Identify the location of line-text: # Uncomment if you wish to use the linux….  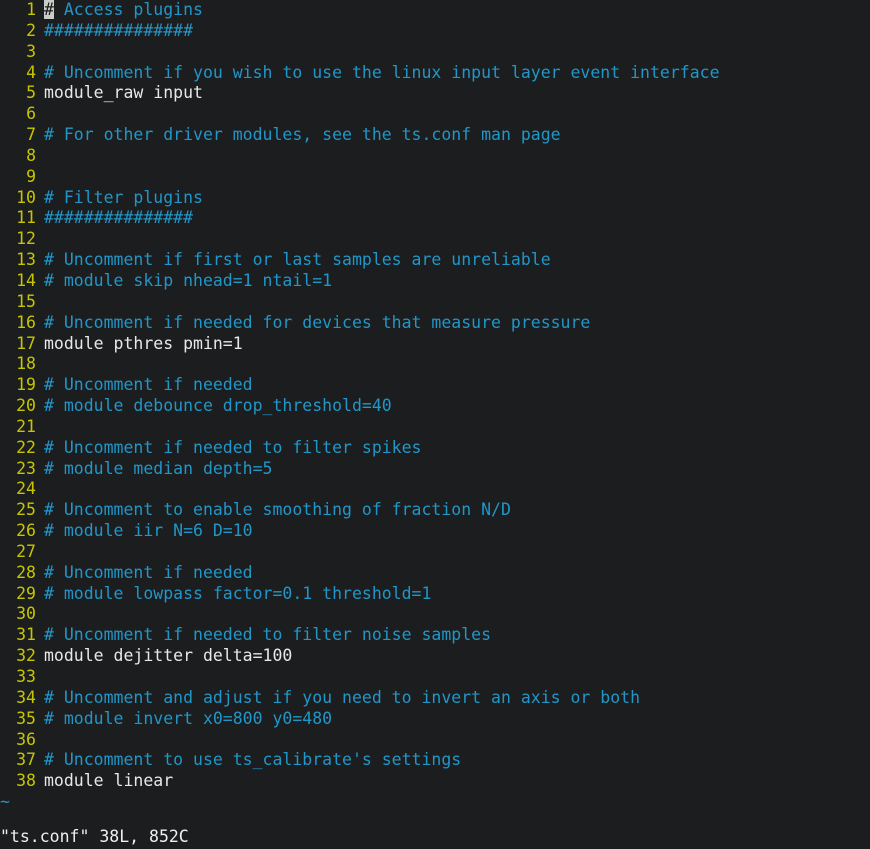
(382, 73).